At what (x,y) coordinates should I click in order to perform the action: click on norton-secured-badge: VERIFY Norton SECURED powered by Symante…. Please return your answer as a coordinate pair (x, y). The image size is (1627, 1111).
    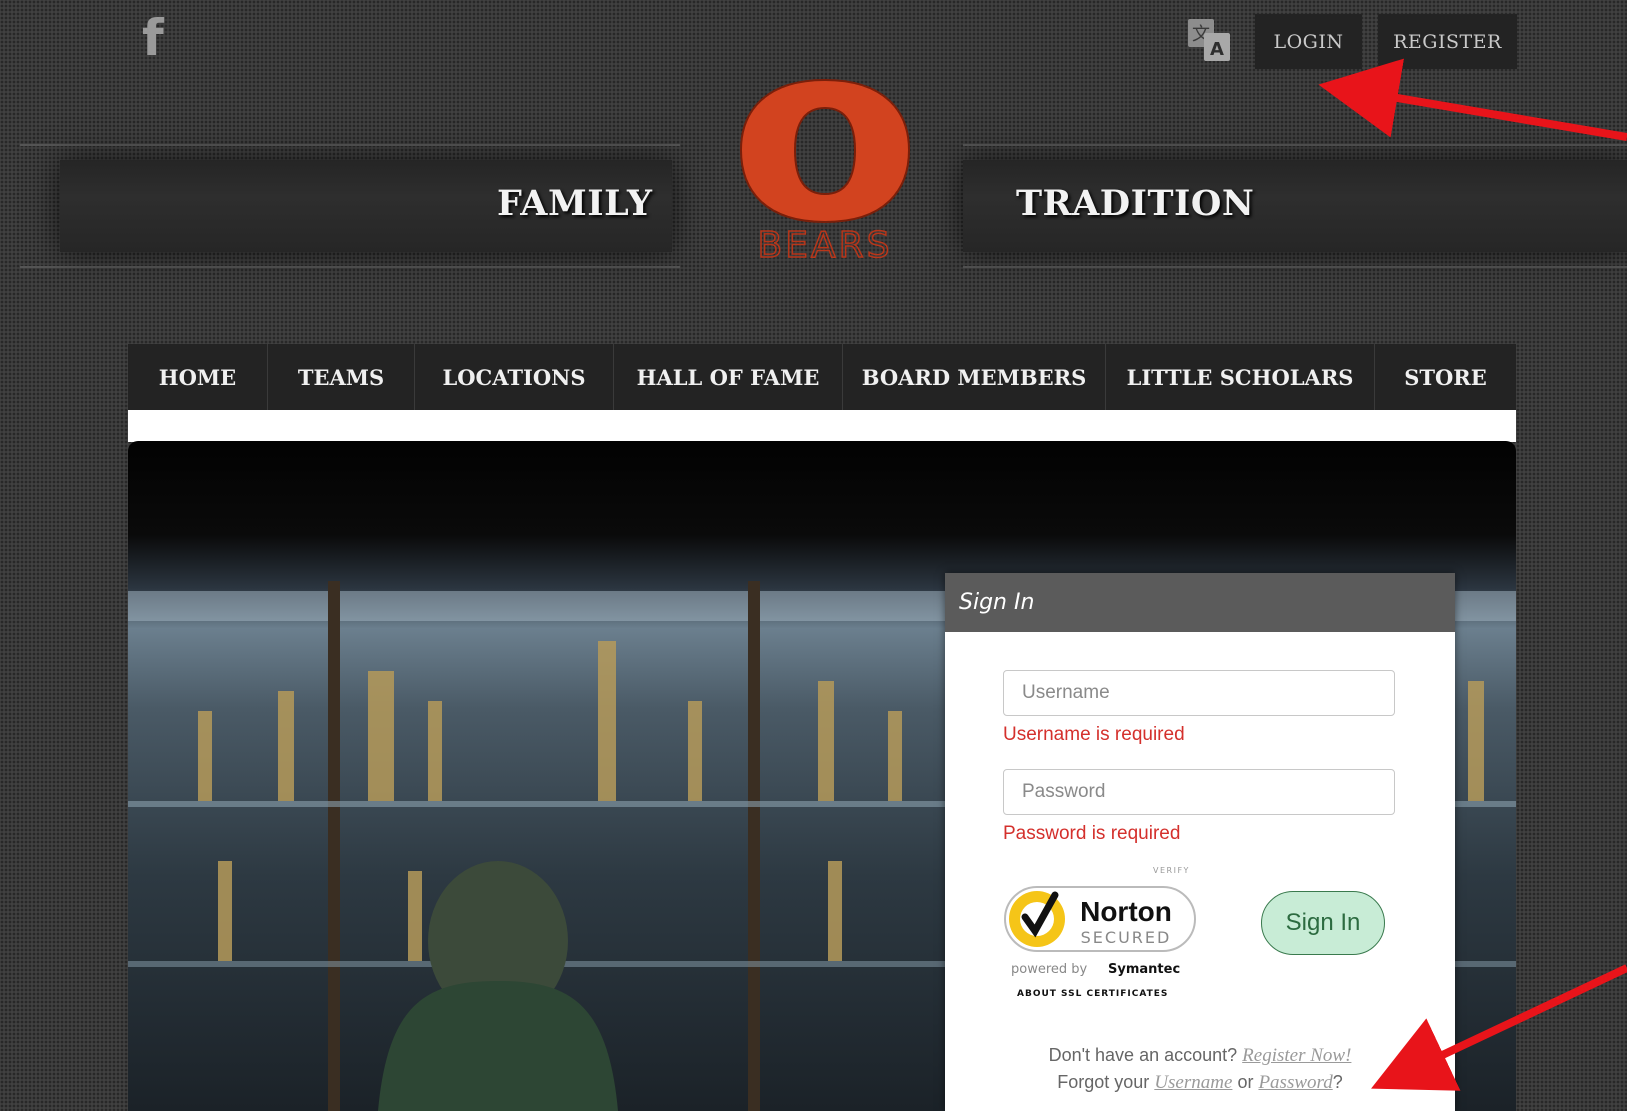
    Looking at the image, I should click on (1103, 931).